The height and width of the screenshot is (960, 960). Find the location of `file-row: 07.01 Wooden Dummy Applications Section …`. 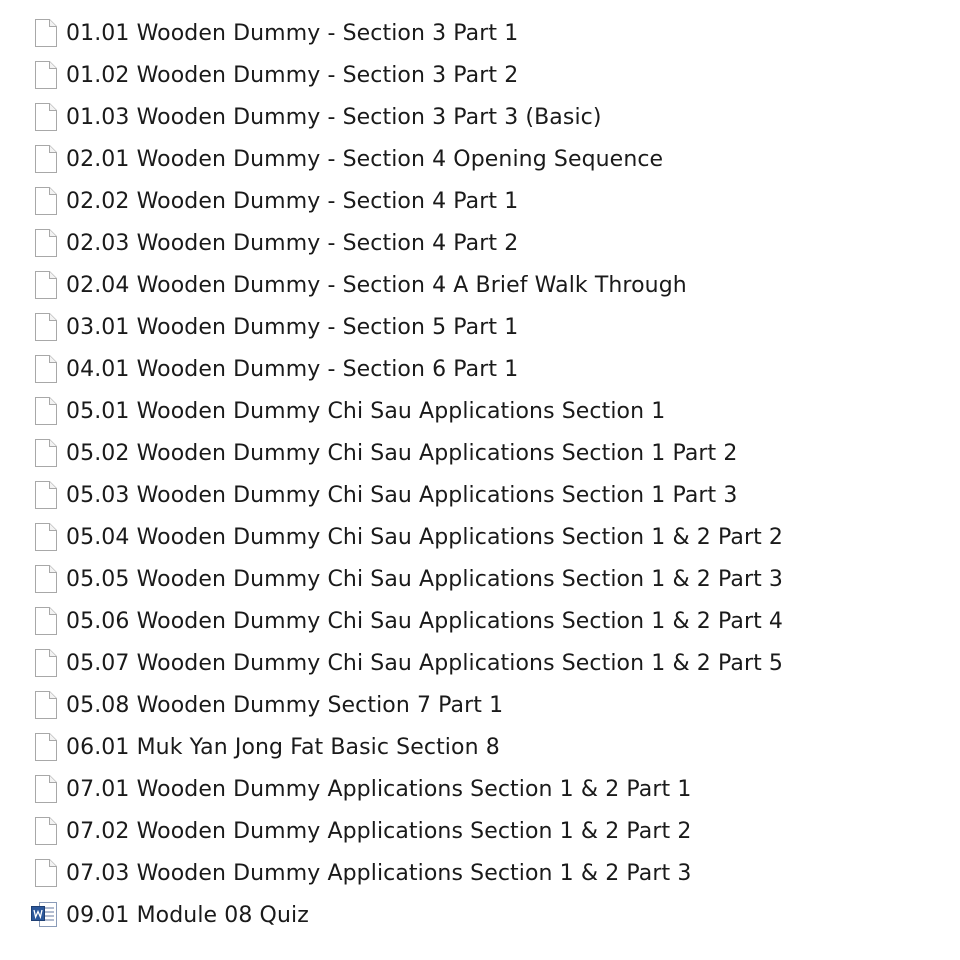

file-row: 07.01 Wooden Dummy Applications Section … is located at coordinates (480, 790).